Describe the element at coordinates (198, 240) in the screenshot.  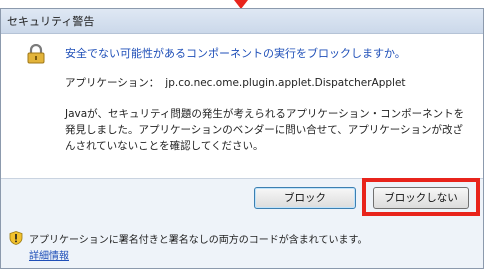
I see `footer-message: アプリケーションに署名付きと署名なしの両方のコードが含まれています。` at that location.